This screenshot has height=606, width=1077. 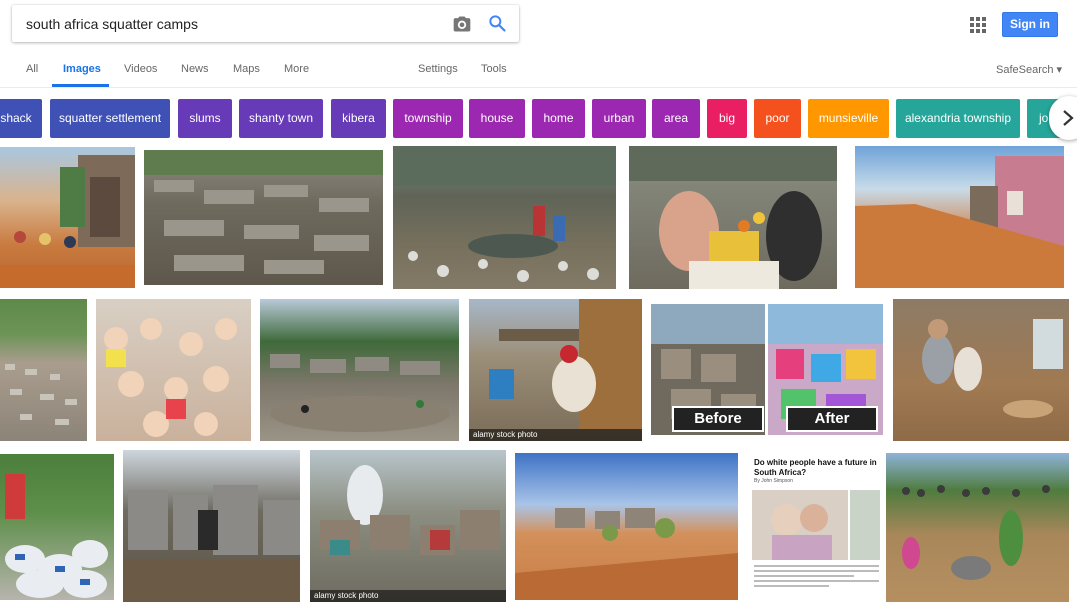 I want to click on chip-alexandria-township: alexandria township, so click(x=958, y=118).